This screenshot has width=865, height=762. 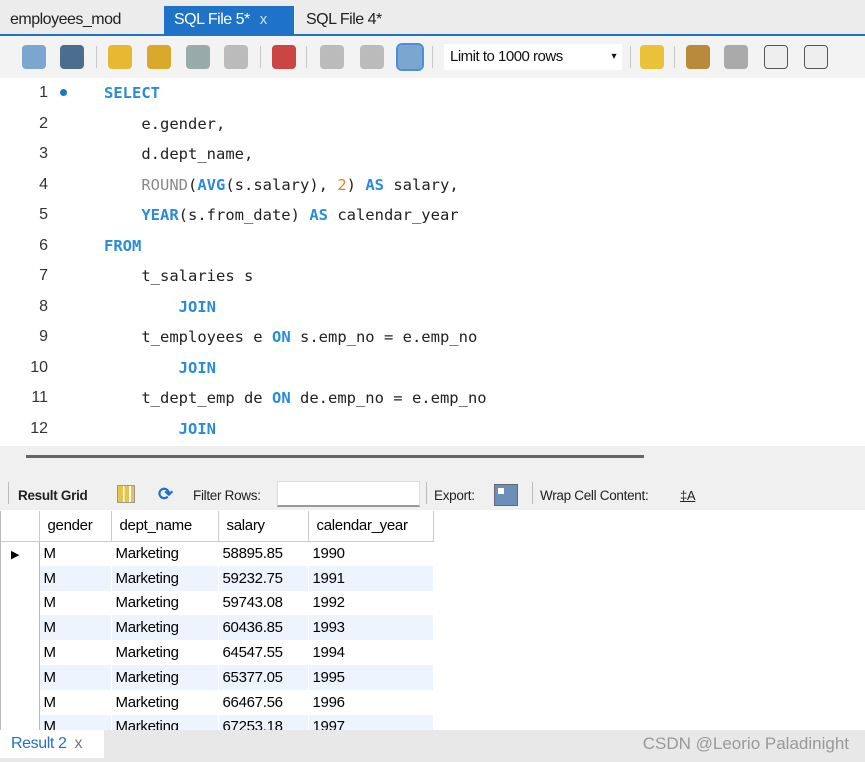 I want to click on table-cell: 1995, so click(x=371, y=677).